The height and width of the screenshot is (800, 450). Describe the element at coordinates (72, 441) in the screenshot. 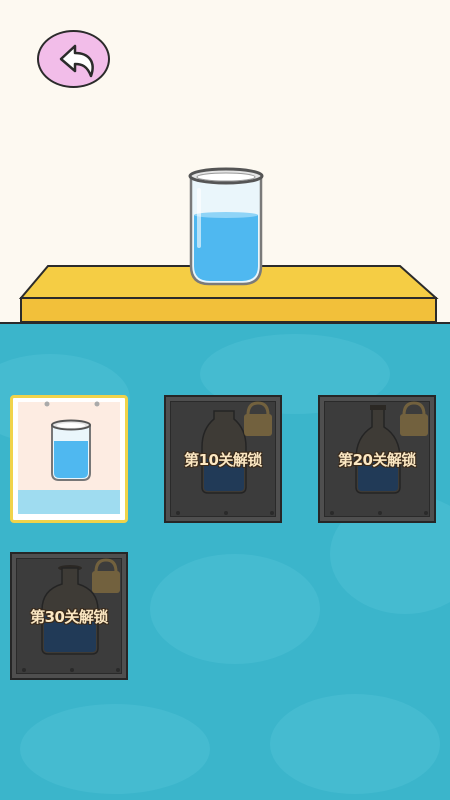

I see `glass-cup-icon` at that location.